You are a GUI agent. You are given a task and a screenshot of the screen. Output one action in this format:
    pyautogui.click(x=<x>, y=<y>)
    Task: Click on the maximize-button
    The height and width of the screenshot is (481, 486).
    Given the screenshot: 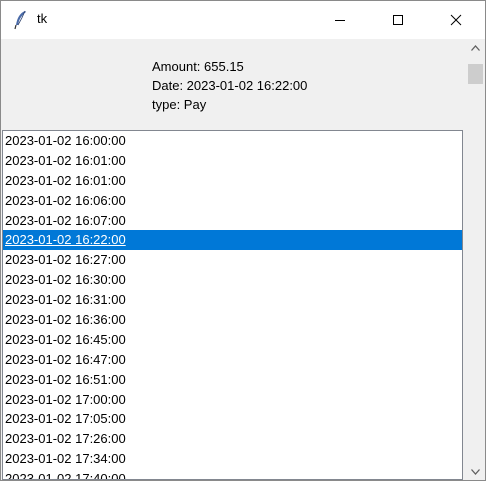 What is the action you would take?
    pyautogui.click(x=398, y=20)
    